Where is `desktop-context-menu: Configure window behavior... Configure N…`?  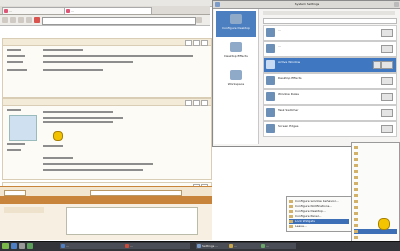 desktop-context-menu: Configure window behavior... Configure N… is located at coordinates (319, 214).